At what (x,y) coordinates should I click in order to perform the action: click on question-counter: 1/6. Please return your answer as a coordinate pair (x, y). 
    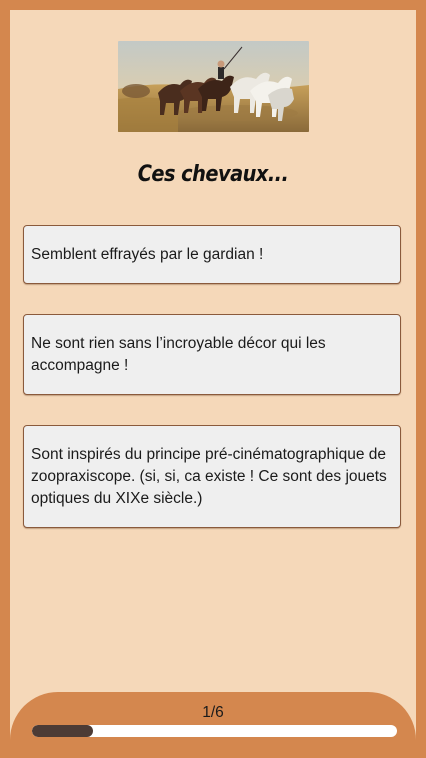
    Looking at the image, I should click on (213, 712).